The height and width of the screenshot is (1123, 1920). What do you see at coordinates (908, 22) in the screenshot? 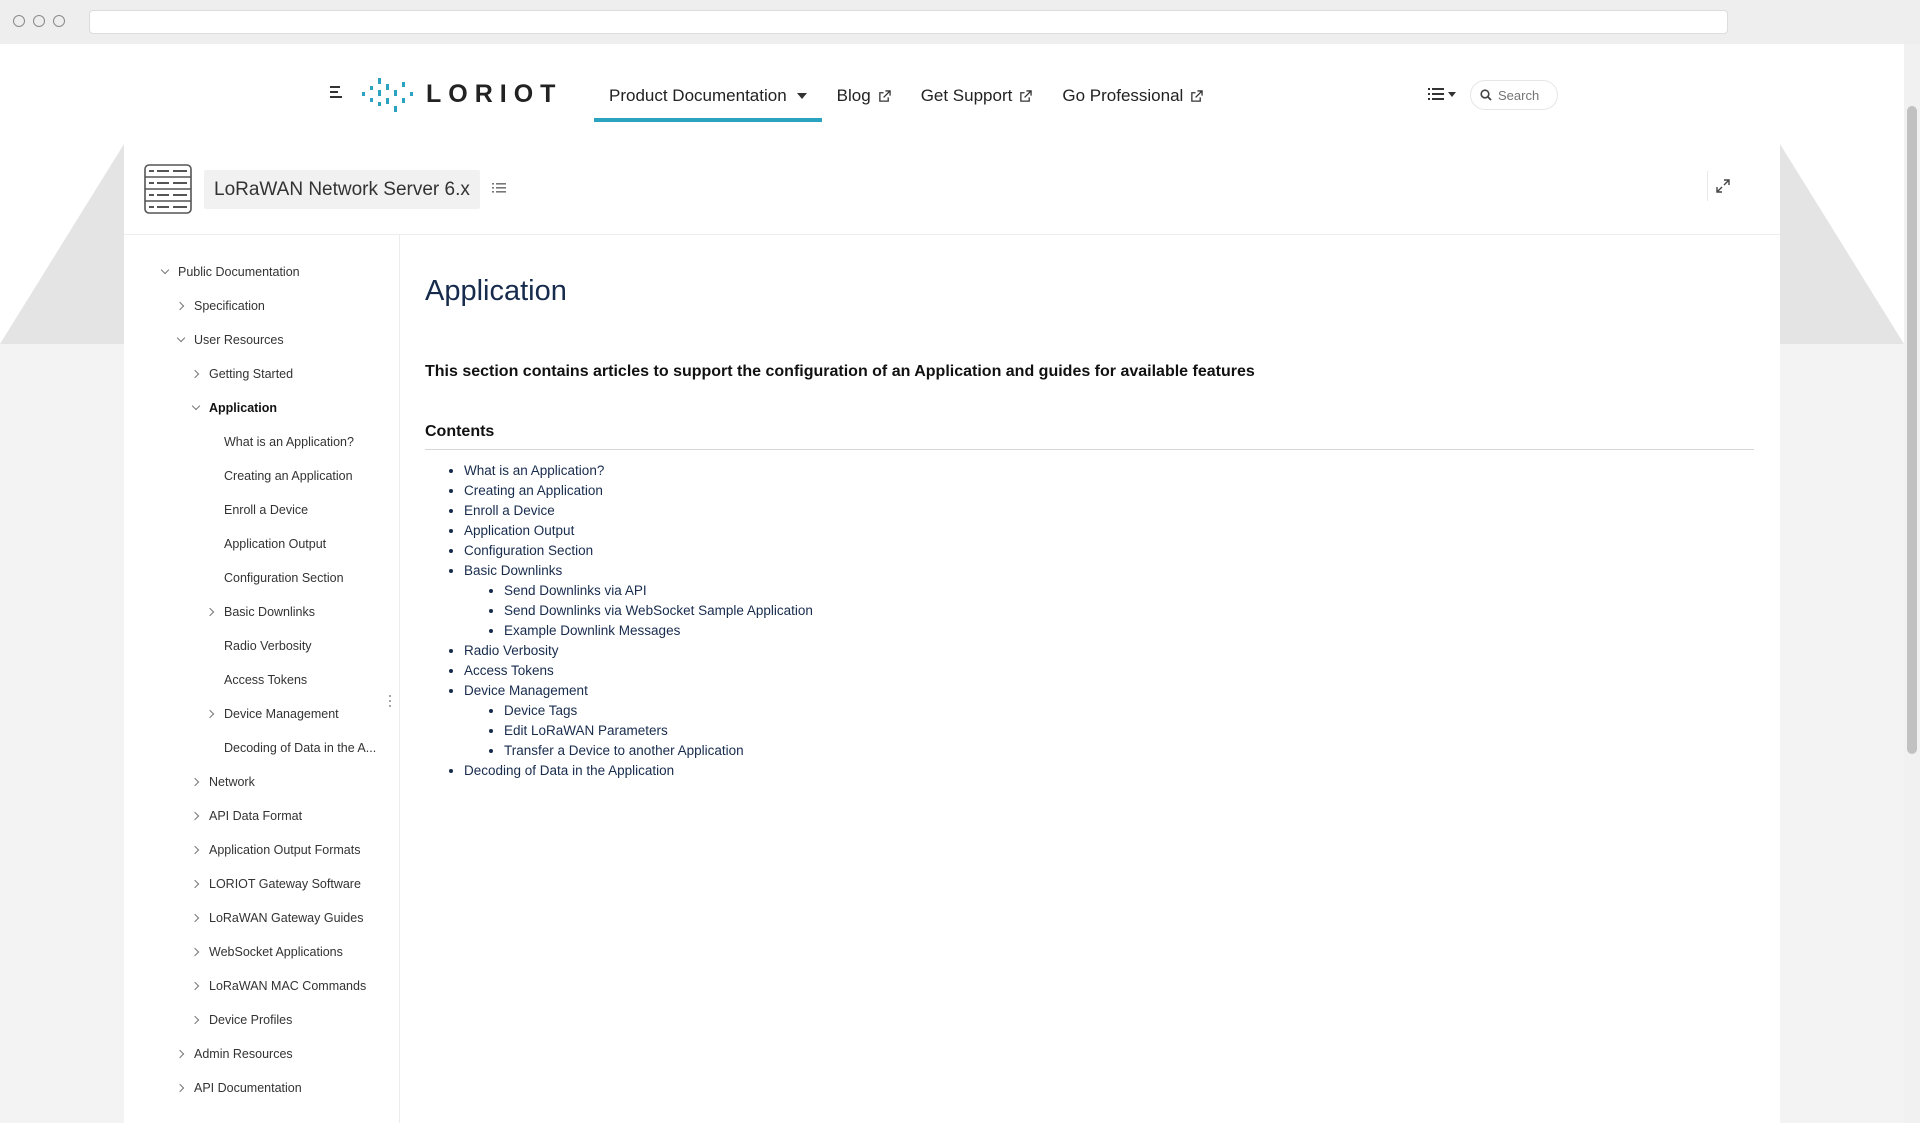
I see `address-bar` at bounding box center [908, 22].